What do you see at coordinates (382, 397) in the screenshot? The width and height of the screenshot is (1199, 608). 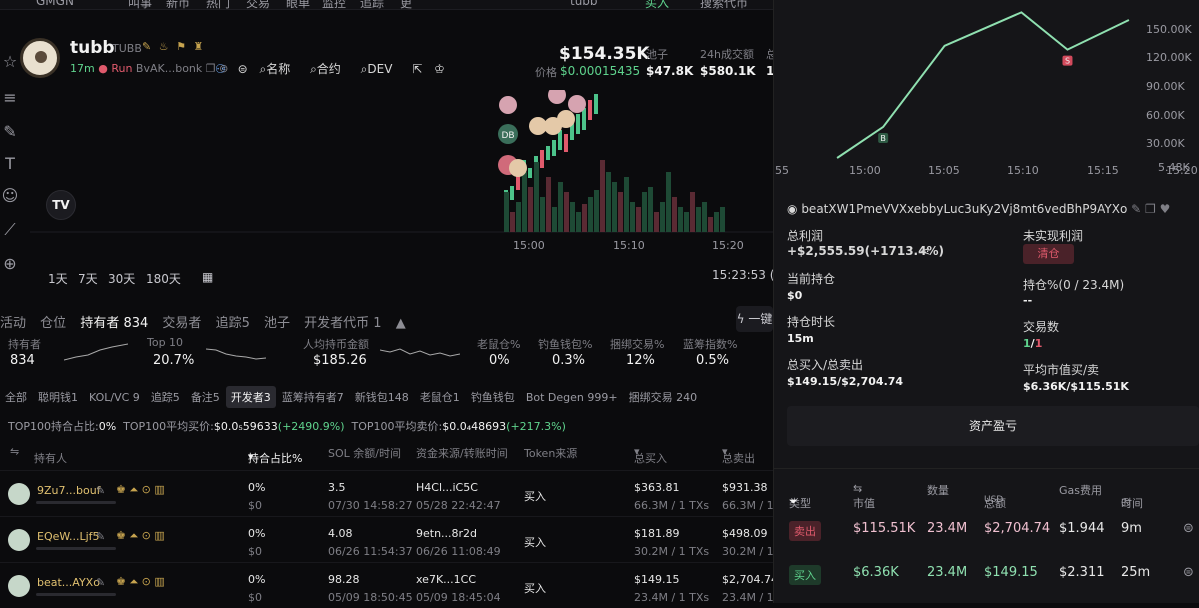 I see `filter-chip: 新钱包148` at bounding box center [382, 397].